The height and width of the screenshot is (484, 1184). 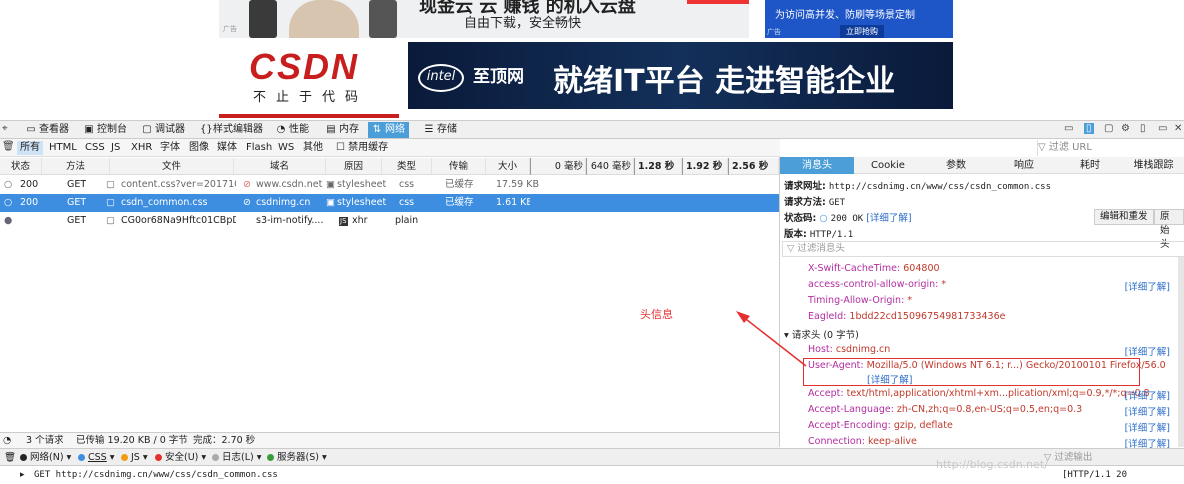 What do you see at coordinates (1178, 128) in the screenshot?
I see `close-icon: ✕` at bounding box center [1178, 128].